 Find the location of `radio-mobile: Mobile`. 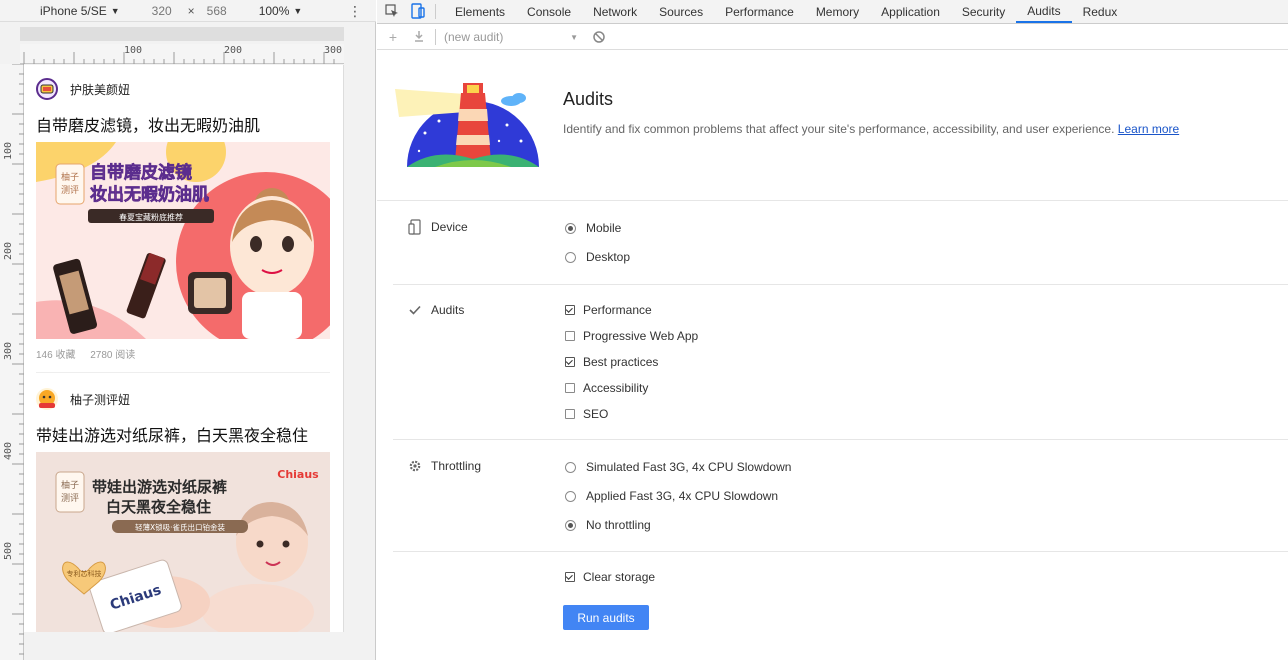

radio-mobile: Mobile is located at coordinates (593, 228).